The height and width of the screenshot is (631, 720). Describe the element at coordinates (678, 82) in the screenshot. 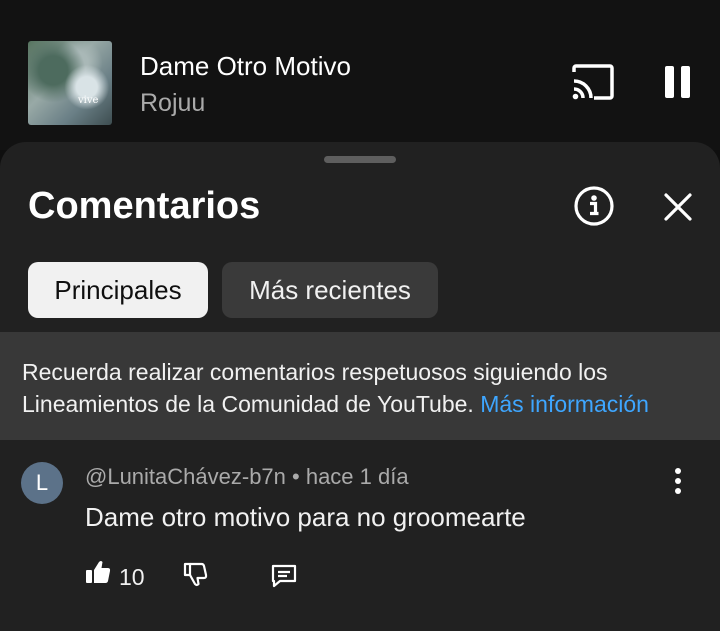

I see `pause-button` at that location.